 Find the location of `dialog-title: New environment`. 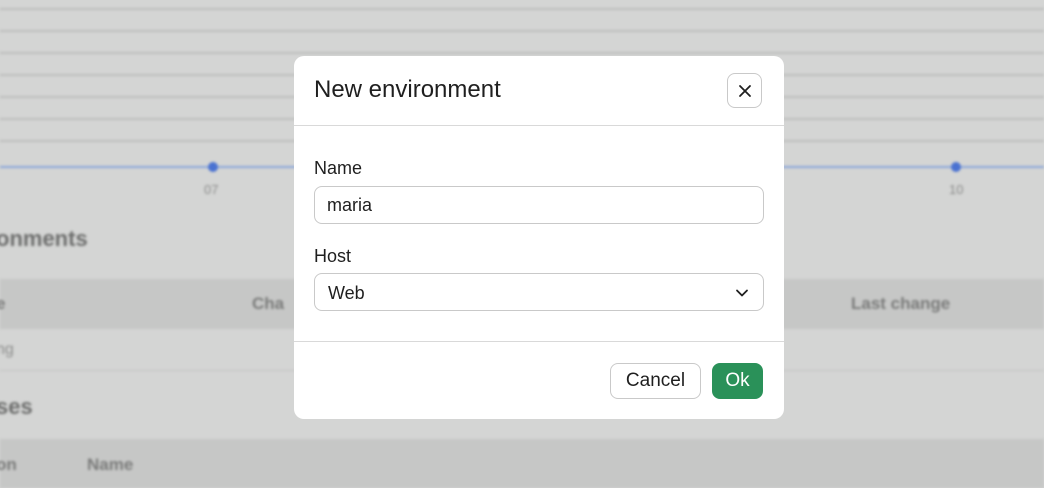

dialog-title: New environment is located at coordinates (407, 89).